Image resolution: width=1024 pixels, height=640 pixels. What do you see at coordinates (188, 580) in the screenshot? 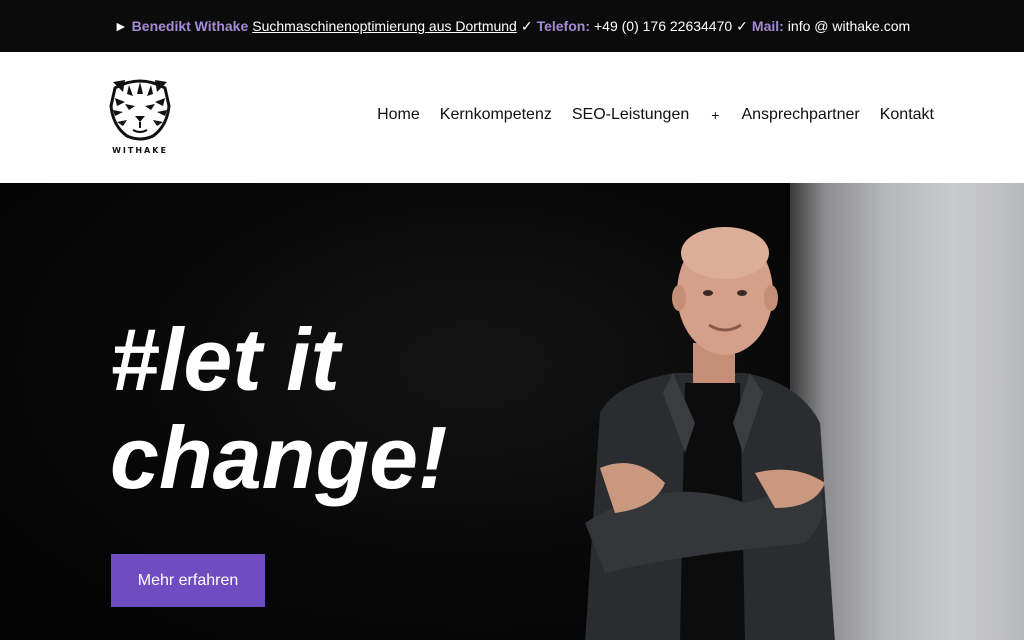
I see `mehr-erfahren-button: Mehr erfahren` at bounding box center [188, 580].